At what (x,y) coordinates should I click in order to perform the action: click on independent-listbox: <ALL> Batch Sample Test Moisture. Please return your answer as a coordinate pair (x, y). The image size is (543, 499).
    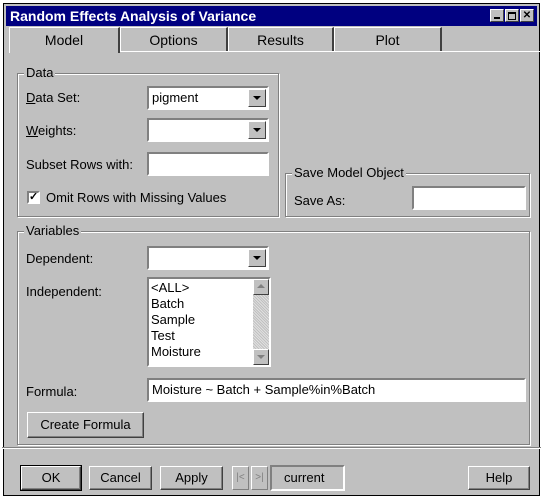
    Looking at the image, I should click on (209, 322).